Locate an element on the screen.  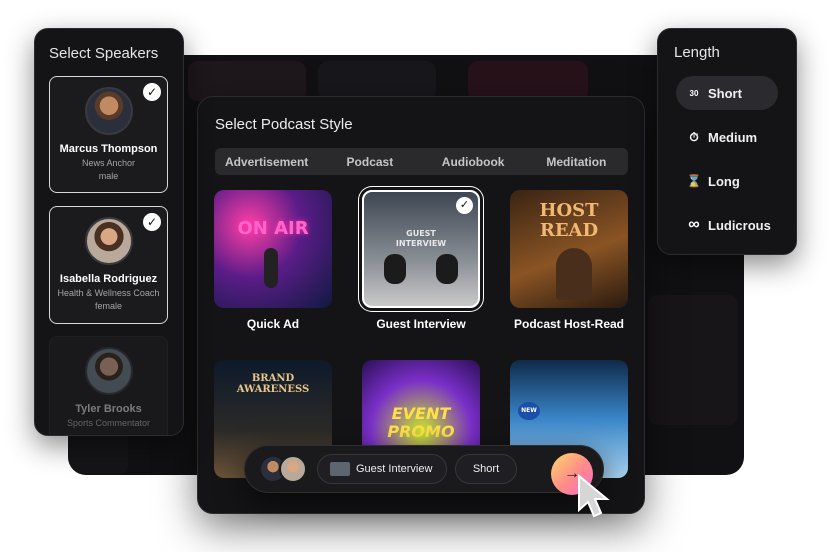
wall-sign-line2: INTERVIEW is located at coordinates (421, 243).